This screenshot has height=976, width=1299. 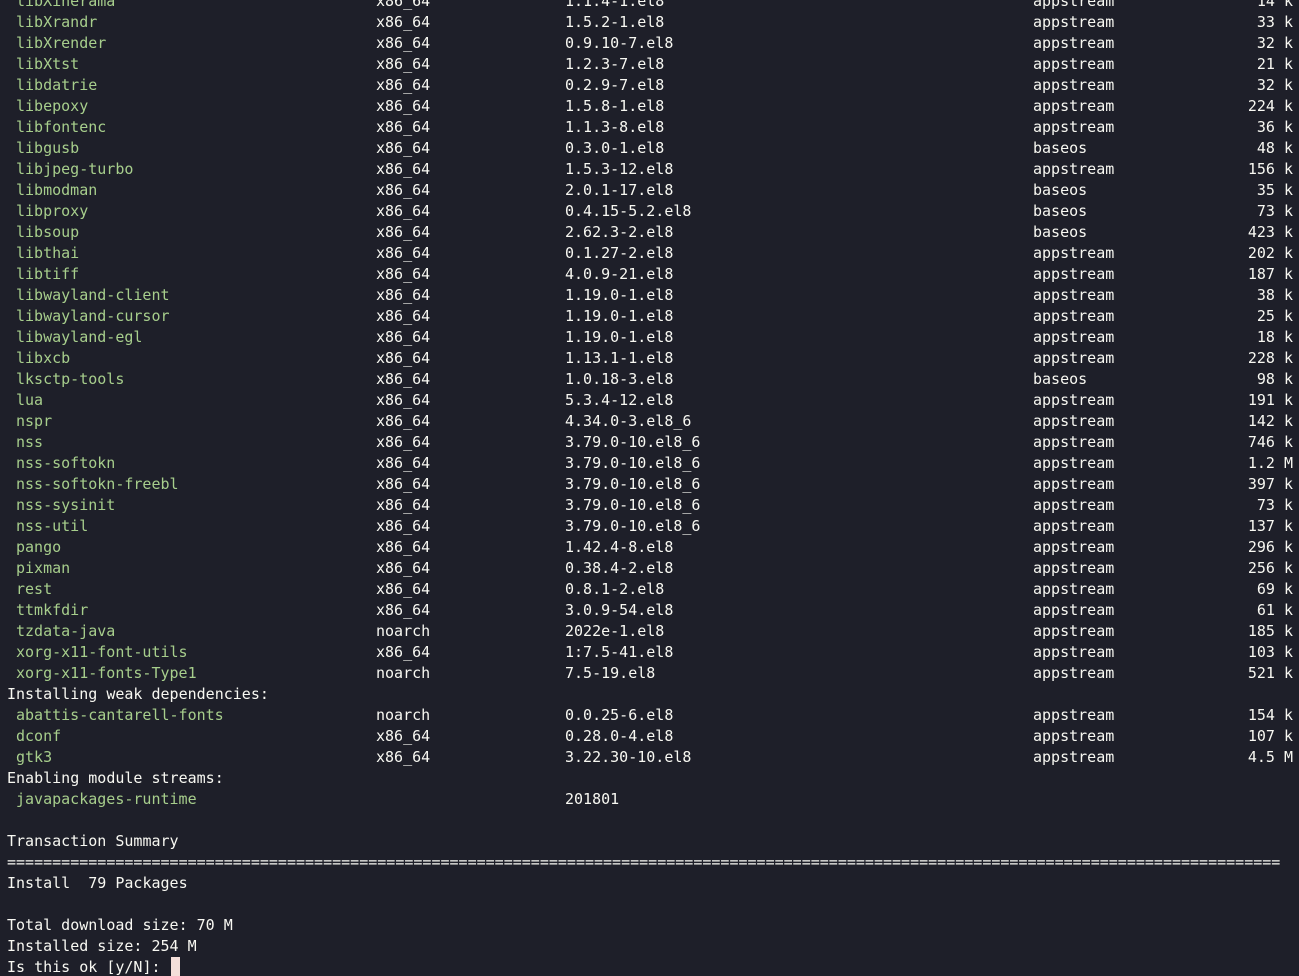 I want to click on summary-title-line: Transaction Summary, so click(x=649, y=841).